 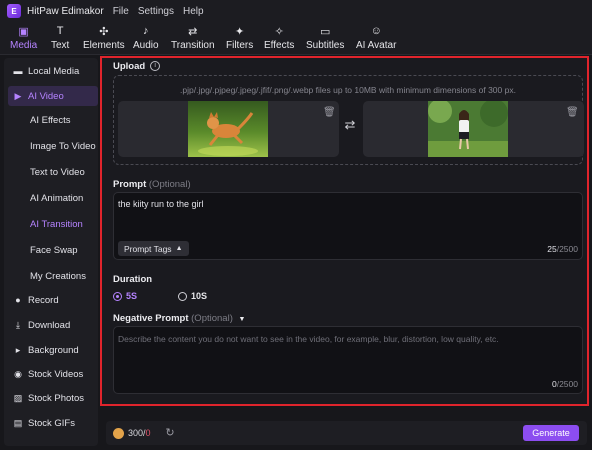 What do you see at coordinates (130, 184) in the screenshot?
I see `prompt-label-text: Prompt` at bounding box center [130, 184].